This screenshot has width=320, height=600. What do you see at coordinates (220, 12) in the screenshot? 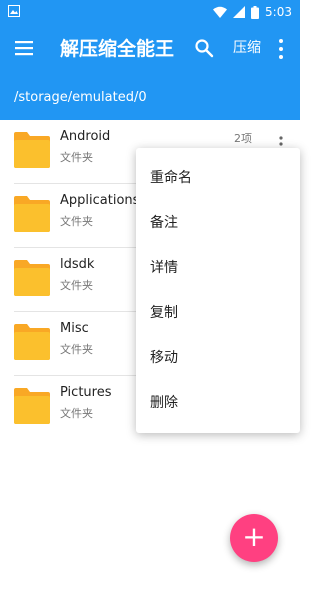
I see `wifi-icon` at bounding box center [220, 12].